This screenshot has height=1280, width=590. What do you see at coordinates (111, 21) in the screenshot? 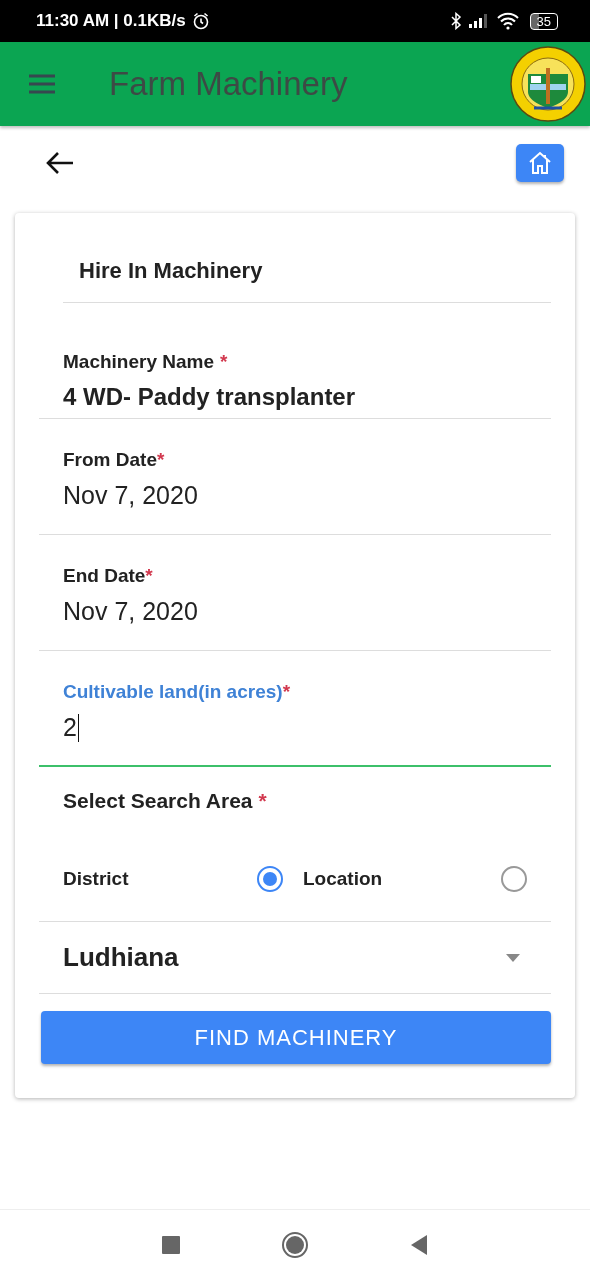
I see `status-text: 11:30 AM | 0.1KB/s` at bounding box center [111, 21].